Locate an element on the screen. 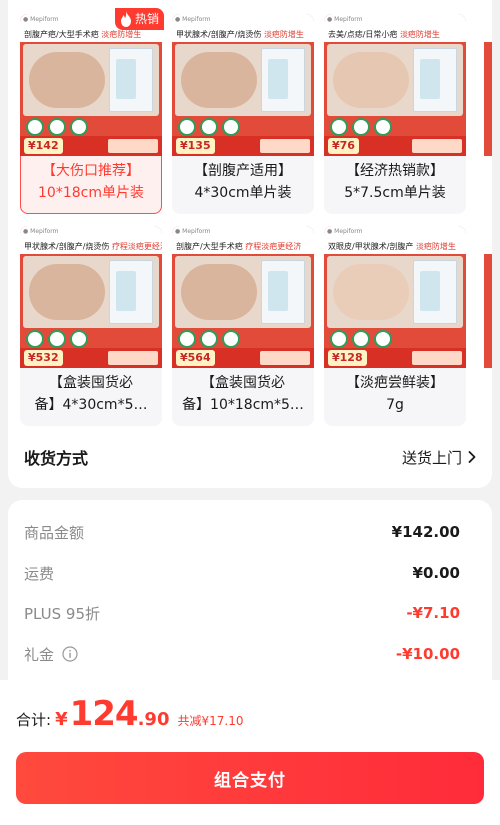 The image size is (500, 825). fee-row-plus-discount: PLUS 95折 -¥7.10 is located at coordinates (242, 613).